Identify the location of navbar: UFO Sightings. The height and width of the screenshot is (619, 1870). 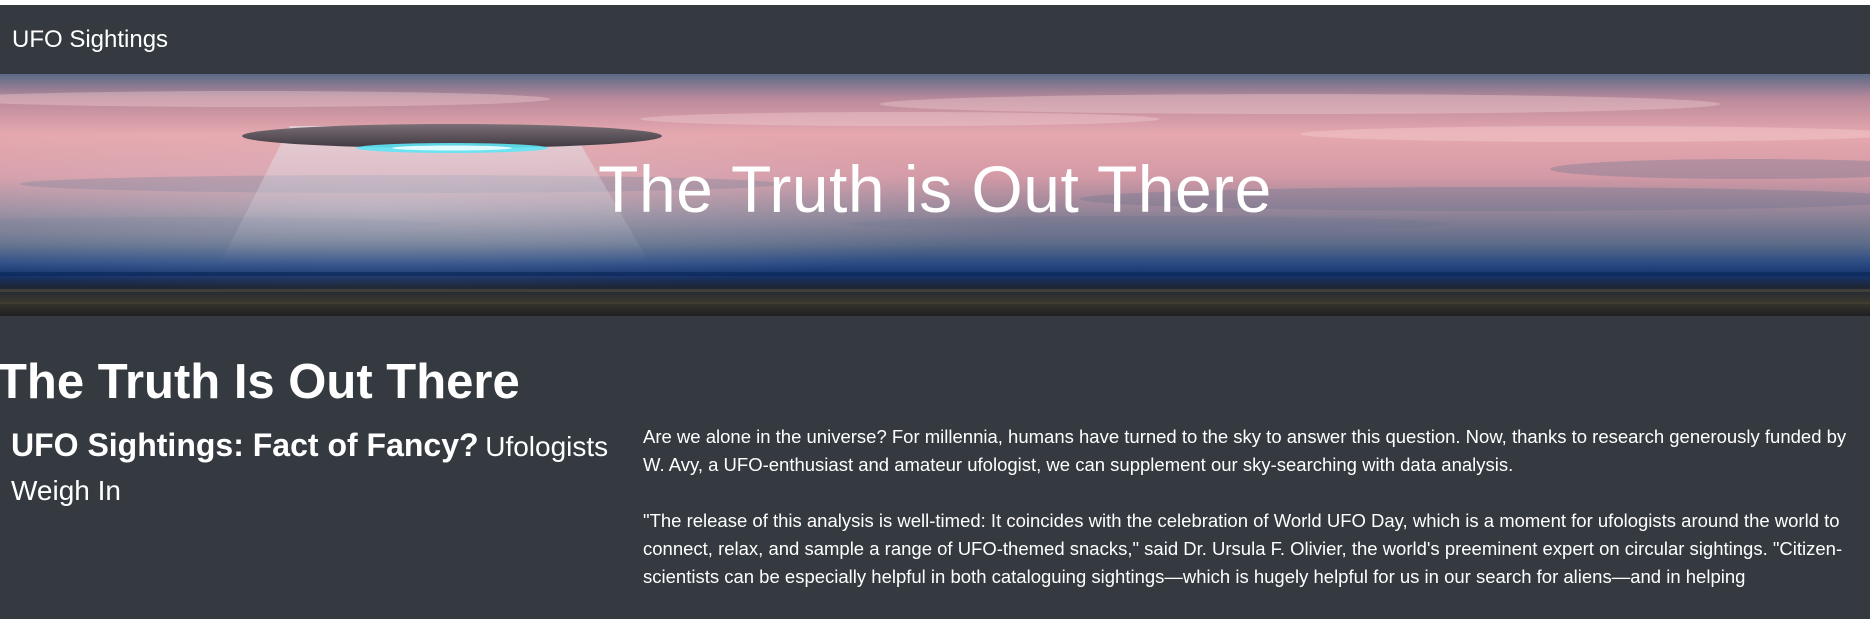
(935, 39).